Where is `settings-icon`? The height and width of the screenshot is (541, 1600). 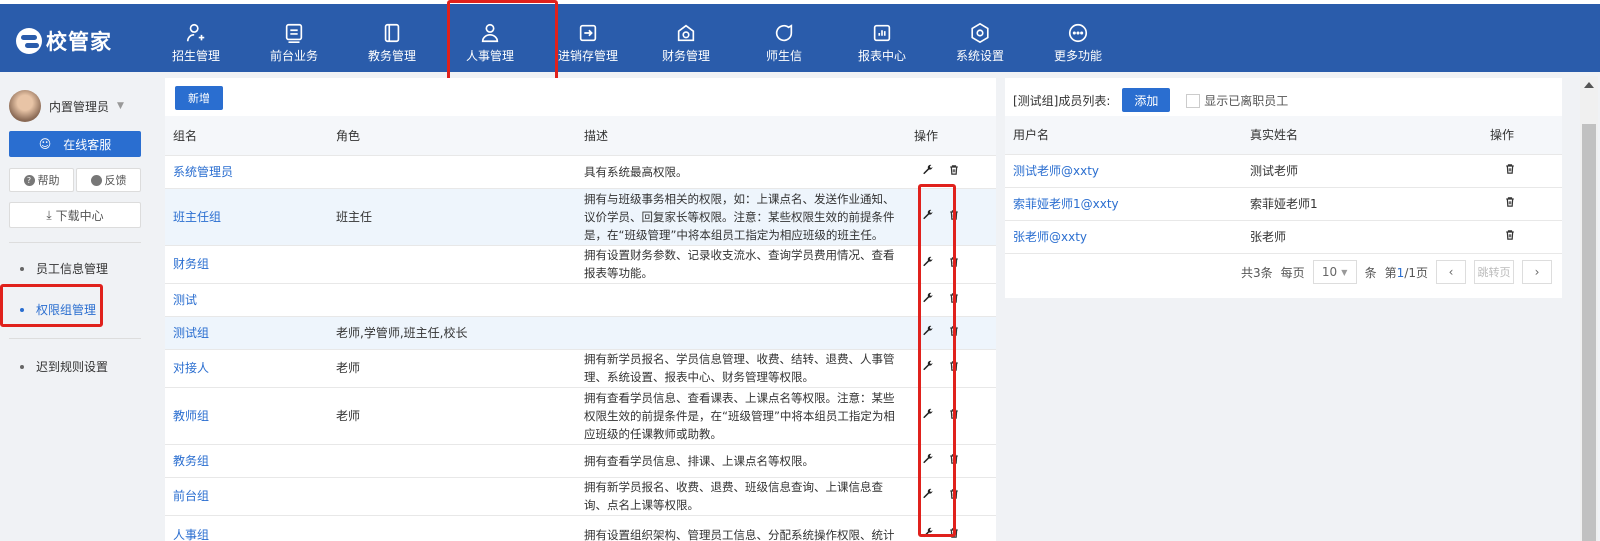
settings-icon is located at coordinates (980, 33).